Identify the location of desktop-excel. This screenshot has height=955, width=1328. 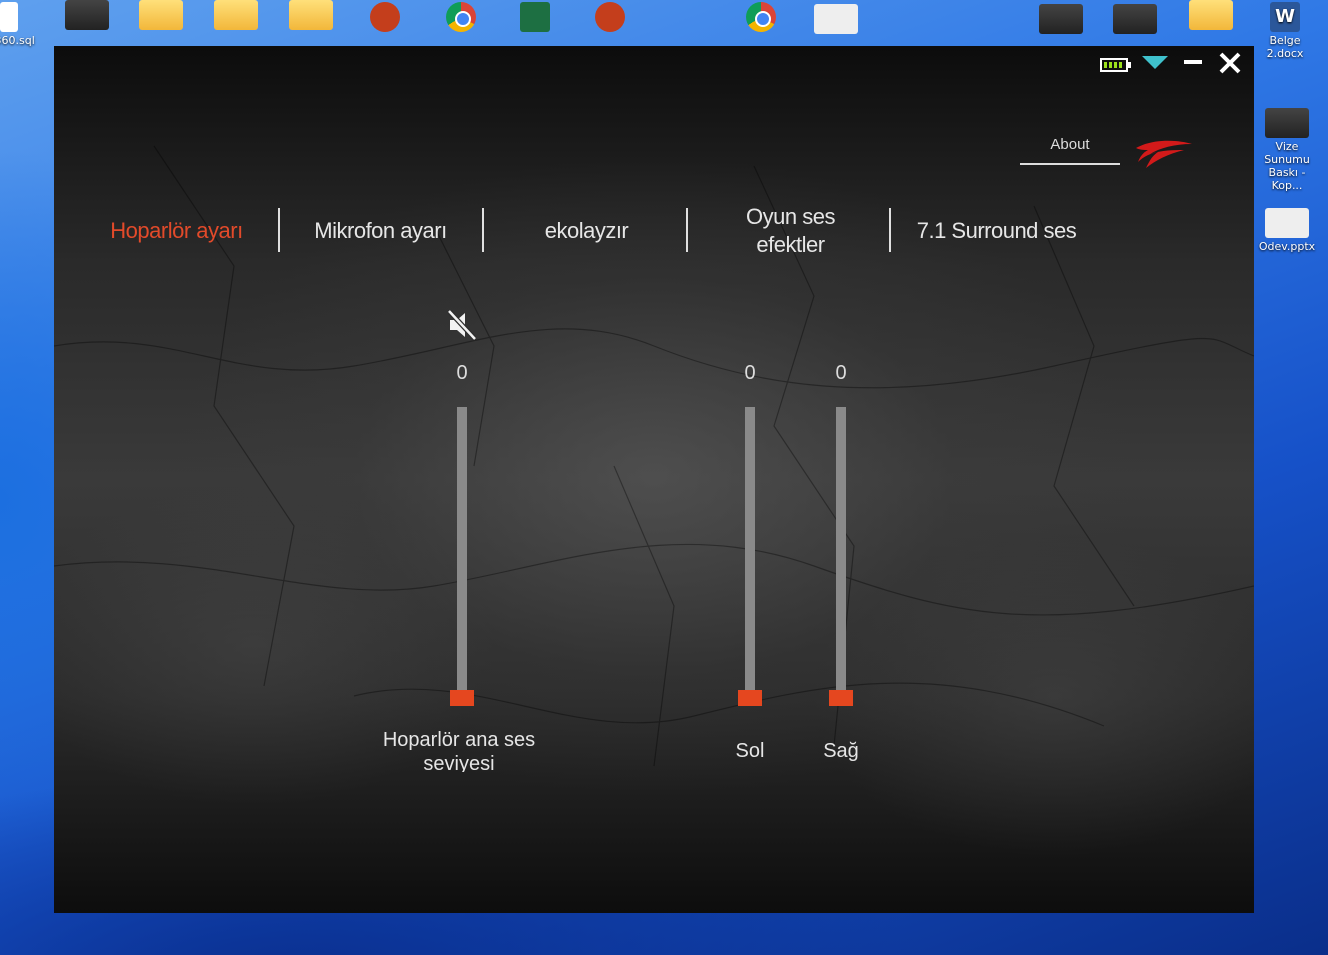
(535, 18).